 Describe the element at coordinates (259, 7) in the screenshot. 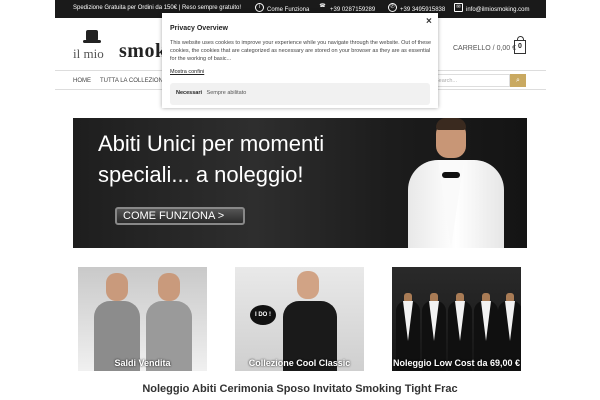

I see `info-icon: i` at that location.